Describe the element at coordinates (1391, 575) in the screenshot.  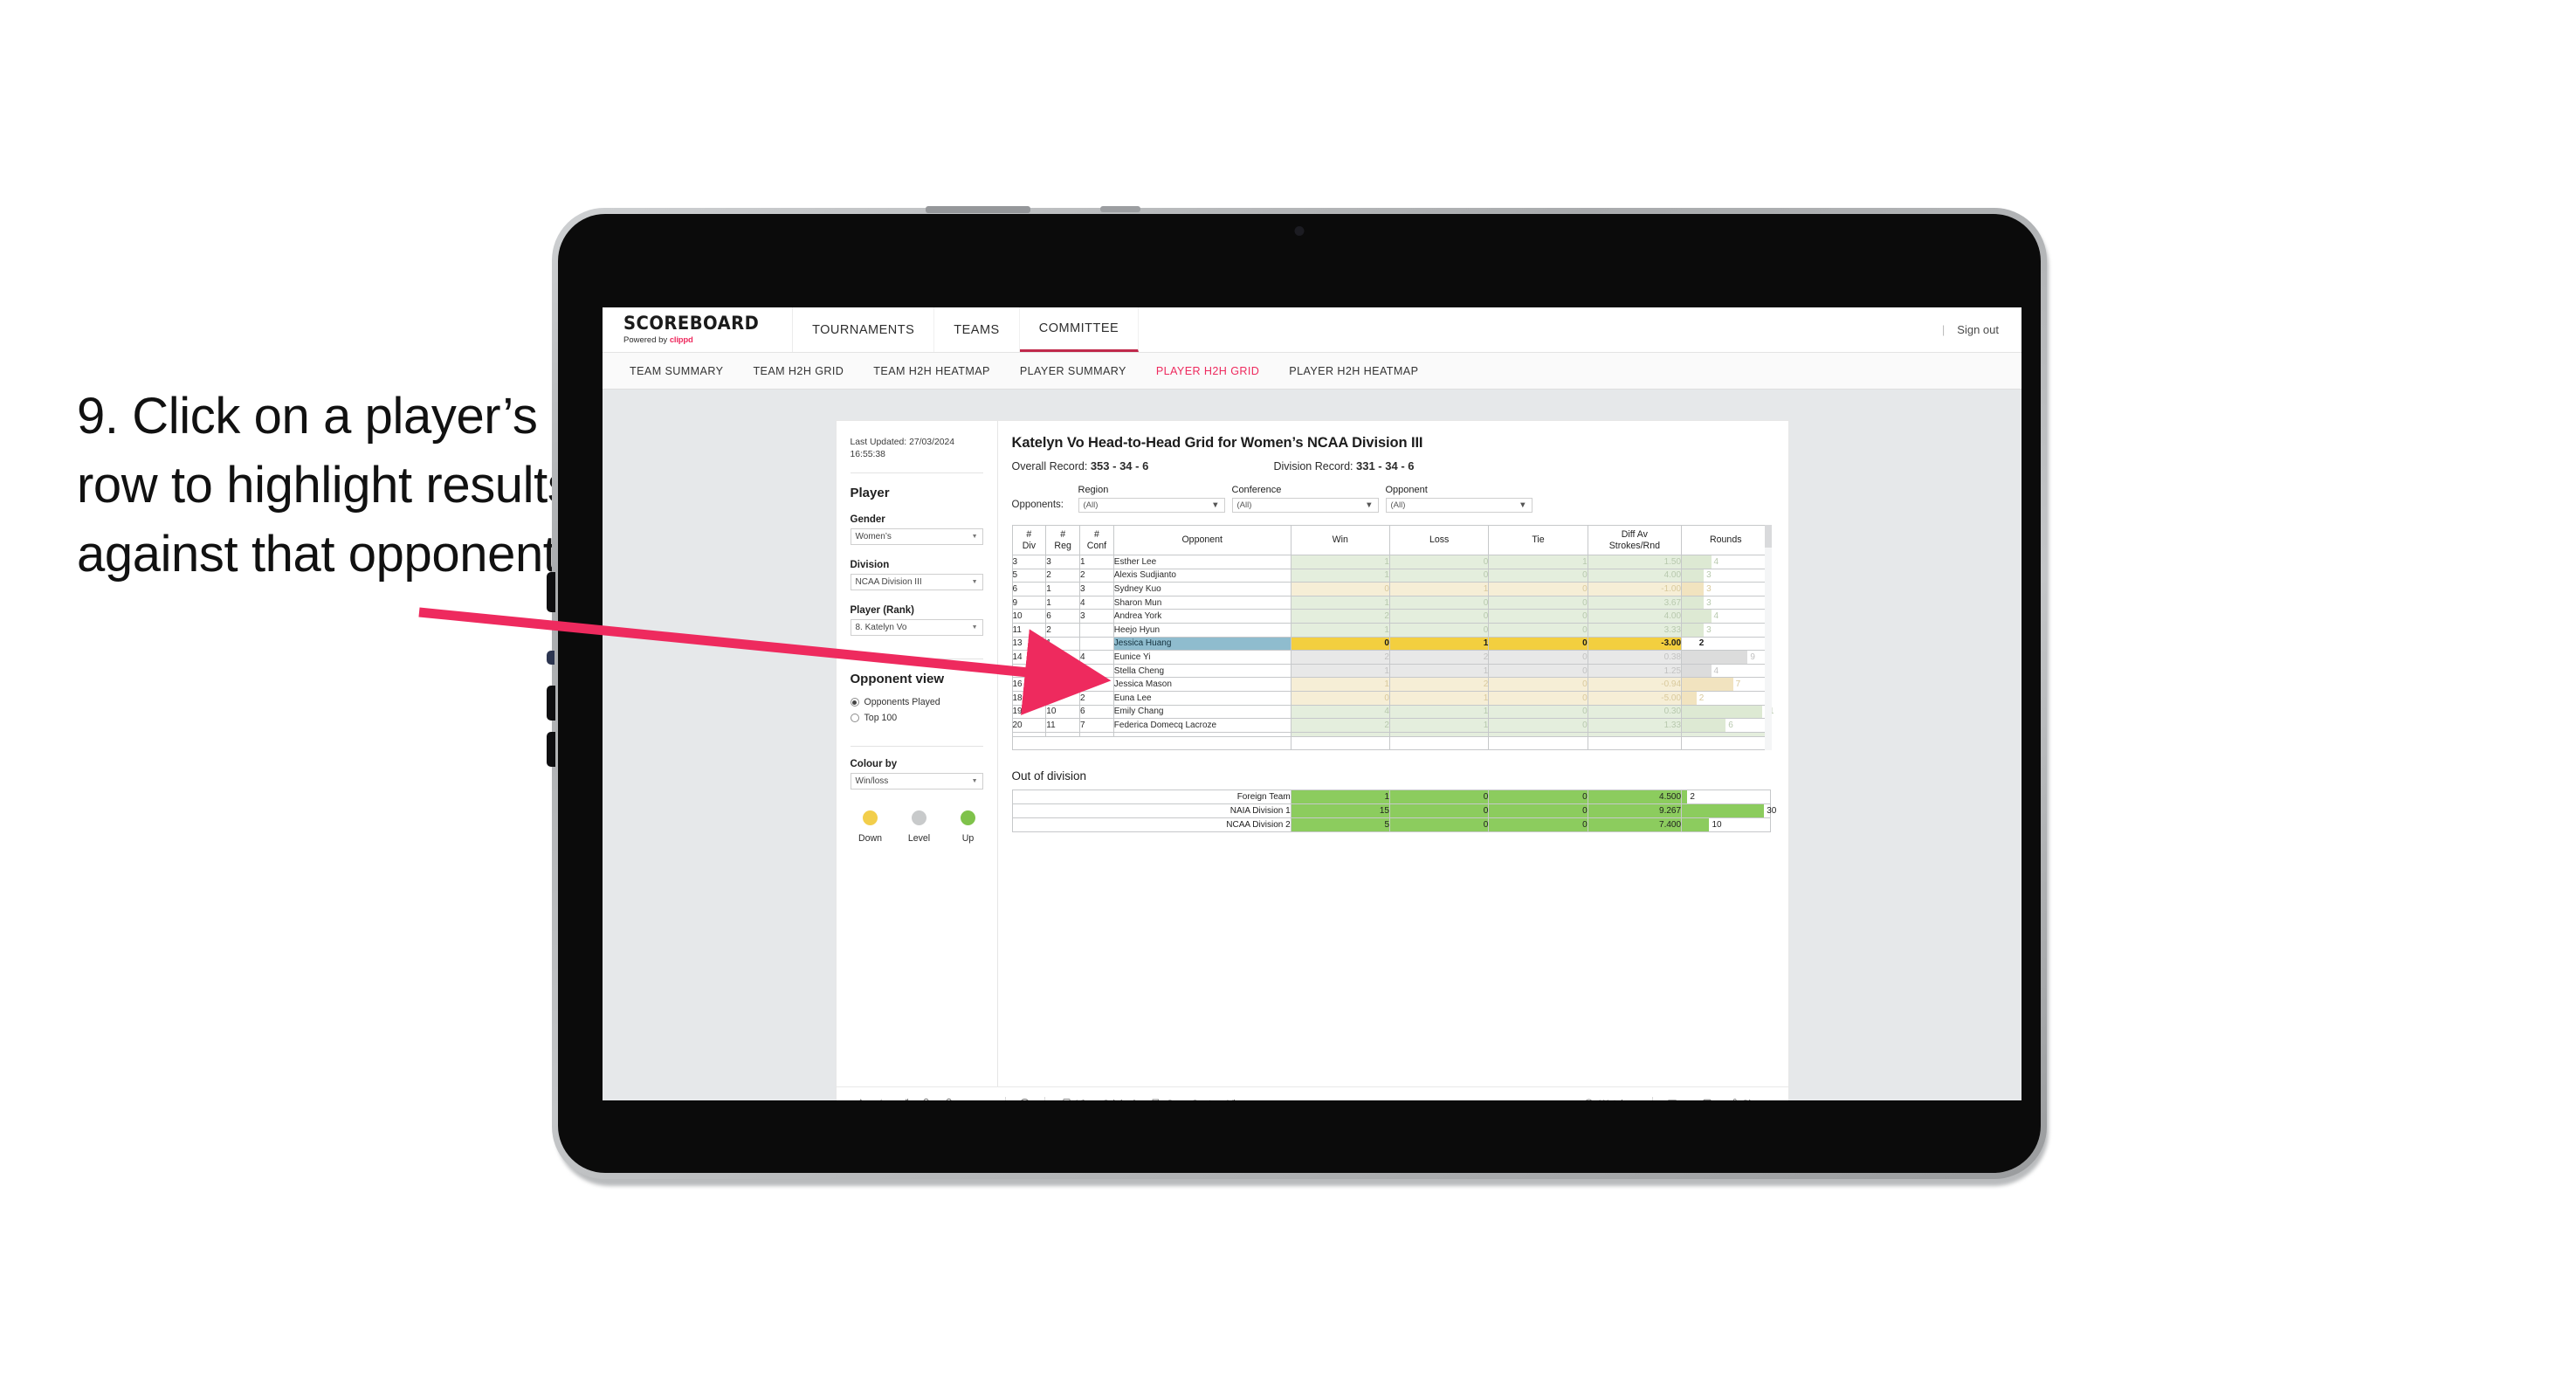
I see `table-row: 5 2 2 Alexis Sudjianto 1 0 0 4.00 3` at that location.